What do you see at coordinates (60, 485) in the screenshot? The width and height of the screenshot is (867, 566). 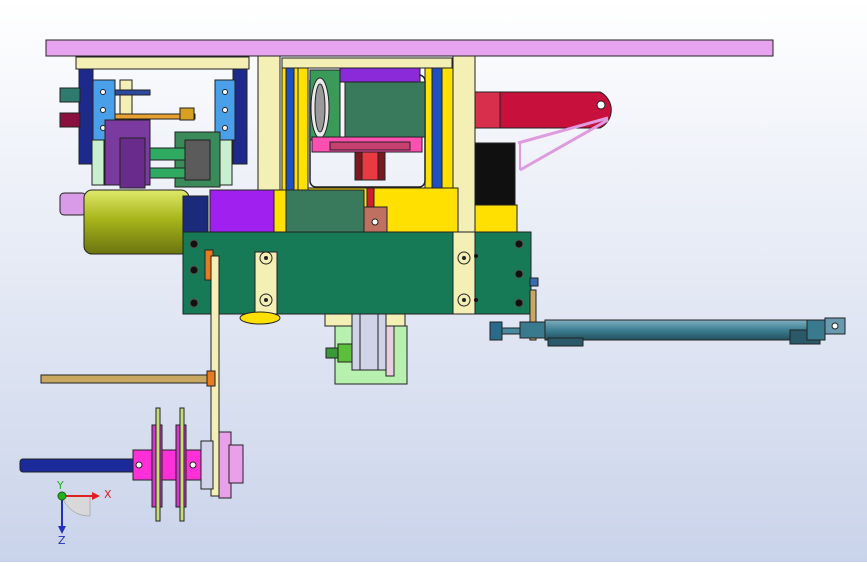 I see `y-axis-label: Y` at bounding box center [60, 485].